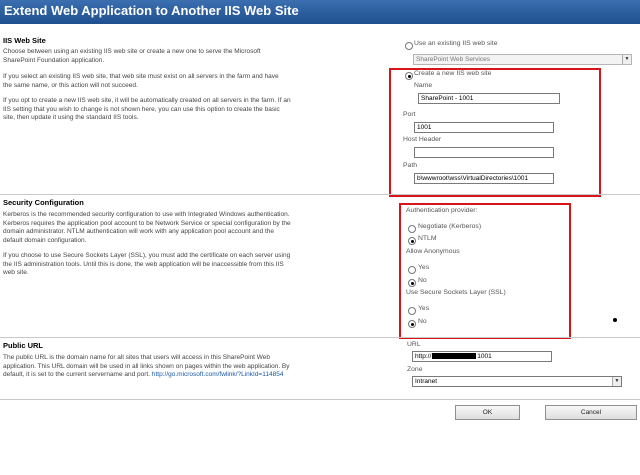 The width and height of the screenshot is (640, 475). Describe the element at coordinates (456, 43) in the screenshot. I see `use-existing-label: Use an existing IIS web site` at that location.